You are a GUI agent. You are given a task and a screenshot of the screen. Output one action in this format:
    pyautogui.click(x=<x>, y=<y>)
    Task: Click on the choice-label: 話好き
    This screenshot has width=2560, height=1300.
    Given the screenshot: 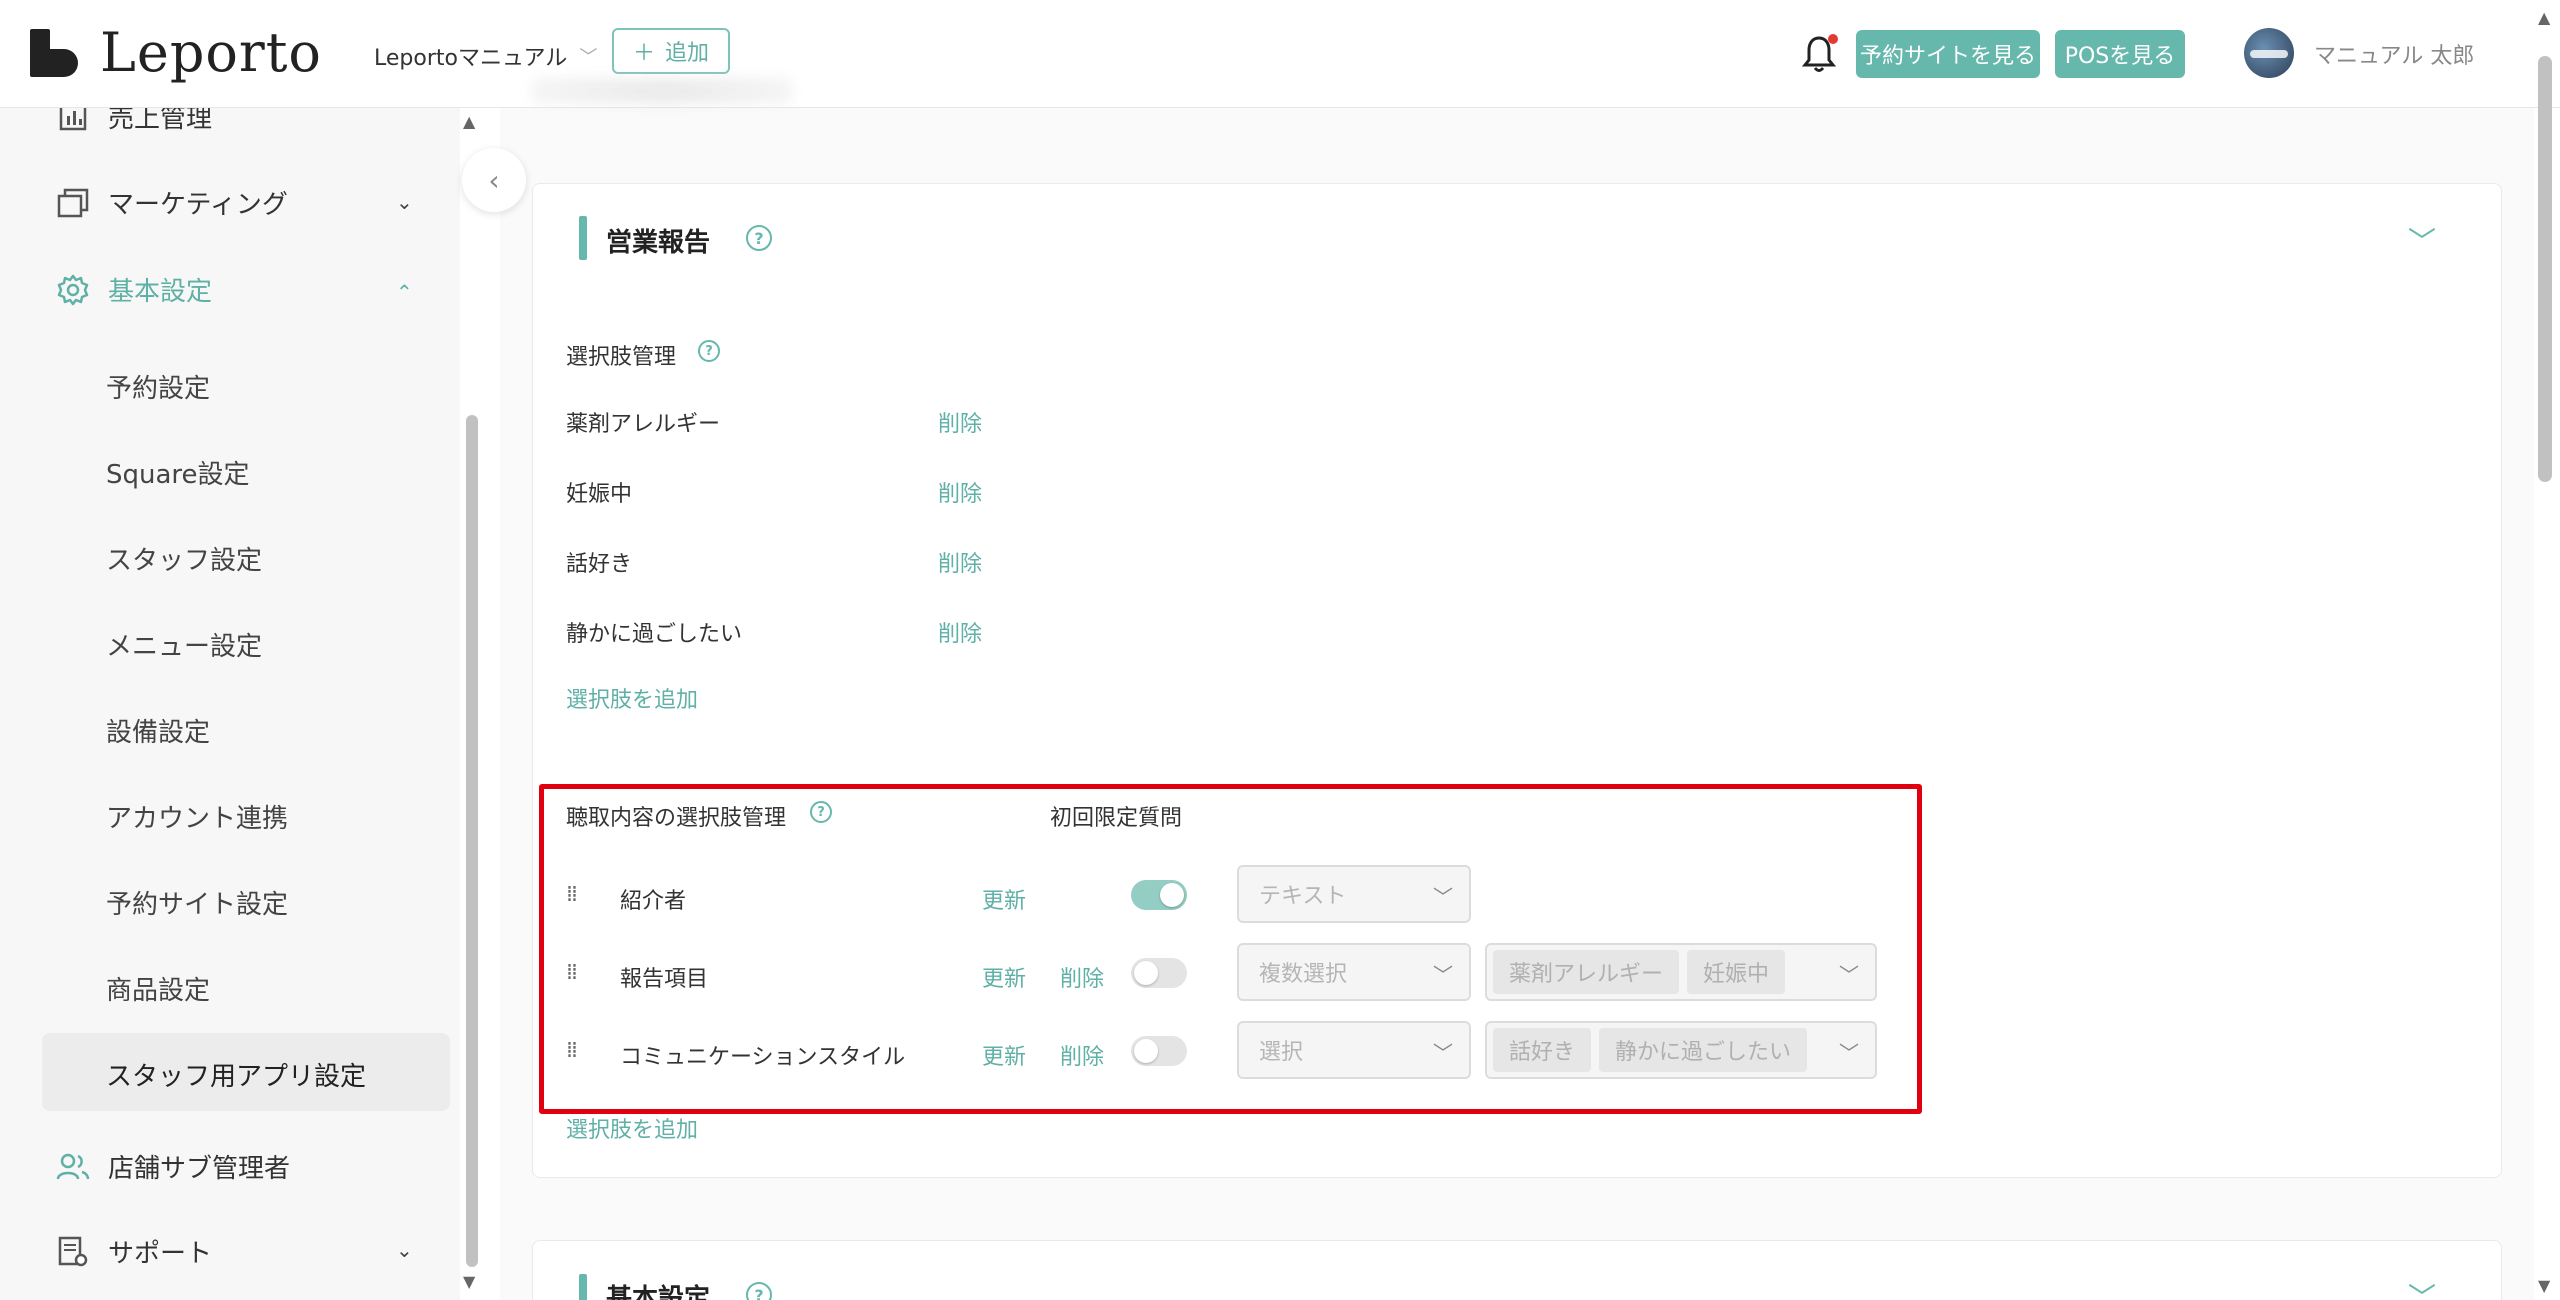 What is the action you would take?
    pyautogui.click(x=599, y=564)
    